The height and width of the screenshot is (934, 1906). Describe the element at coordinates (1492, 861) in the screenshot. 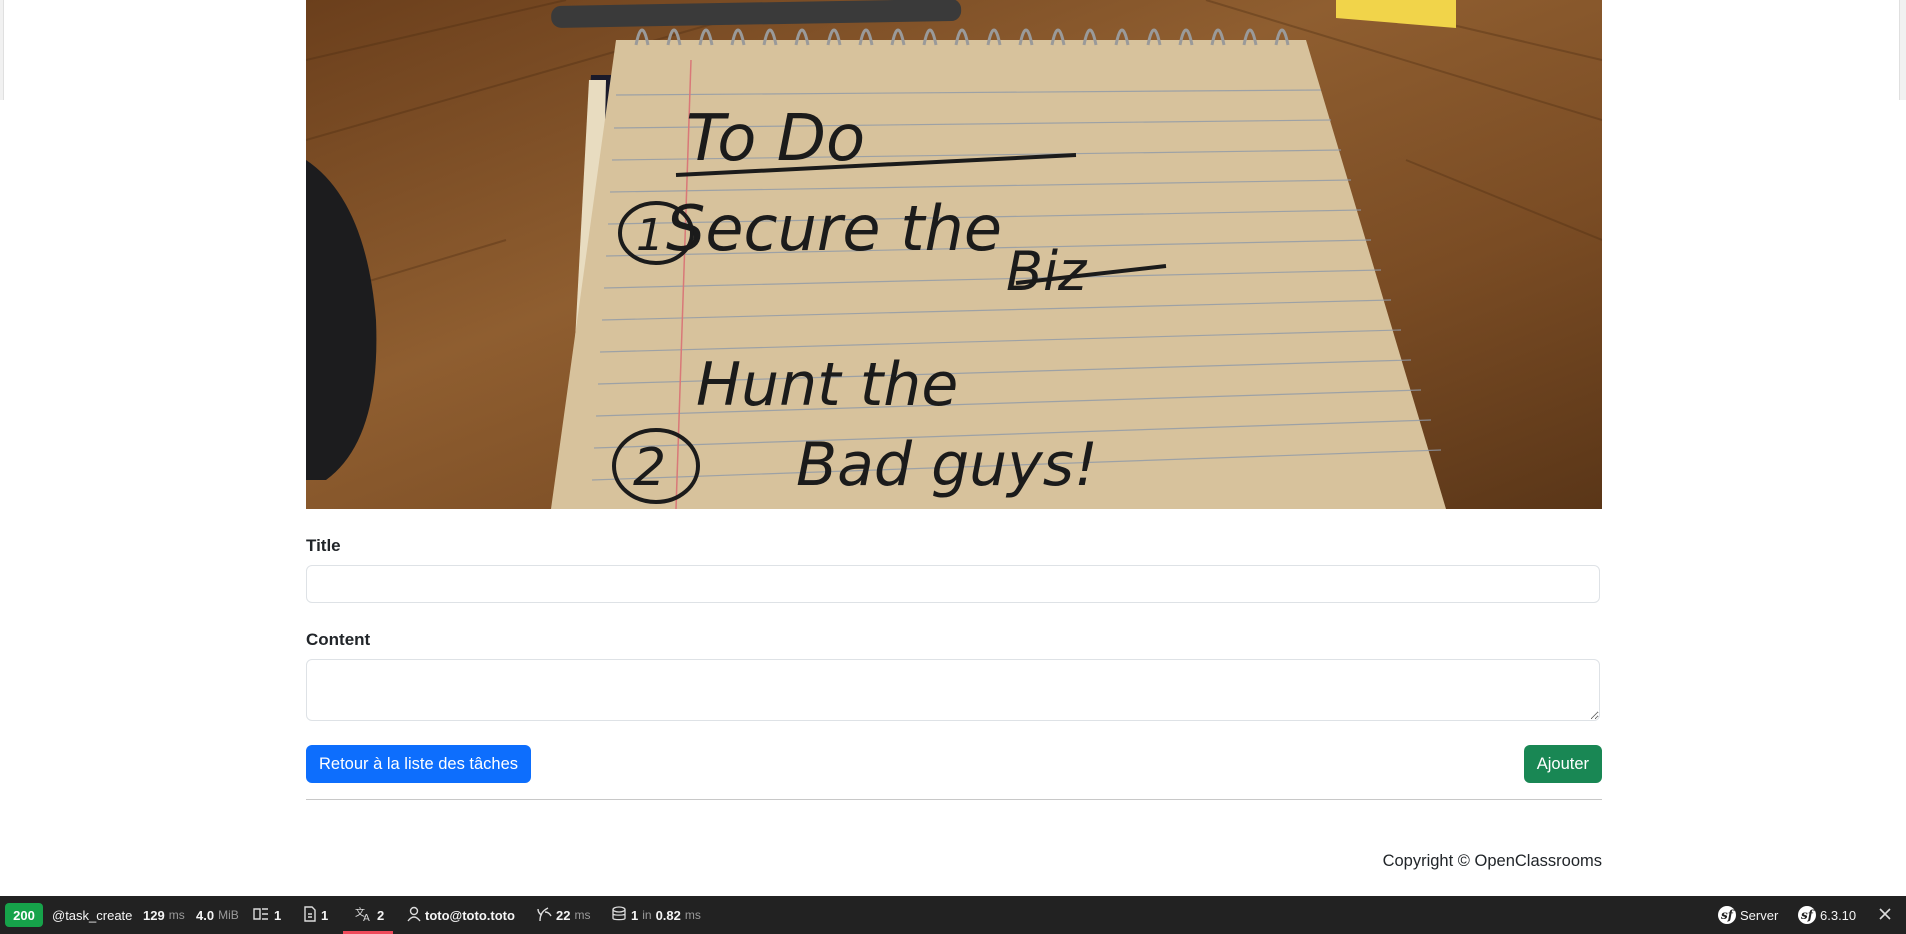

I see `copyright-text: Copyright © OpenClassrooms` at that location.